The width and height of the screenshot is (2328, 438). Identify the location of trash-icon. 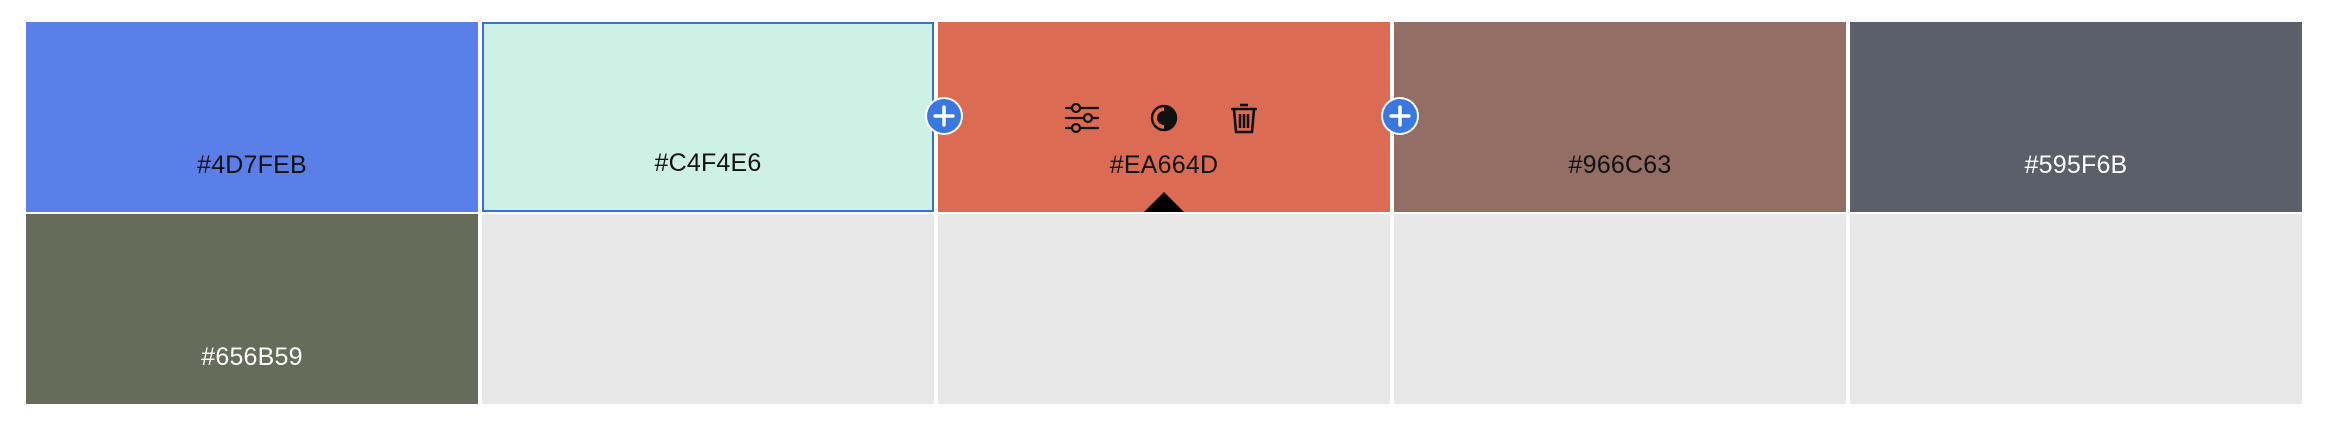
(1244, 118).